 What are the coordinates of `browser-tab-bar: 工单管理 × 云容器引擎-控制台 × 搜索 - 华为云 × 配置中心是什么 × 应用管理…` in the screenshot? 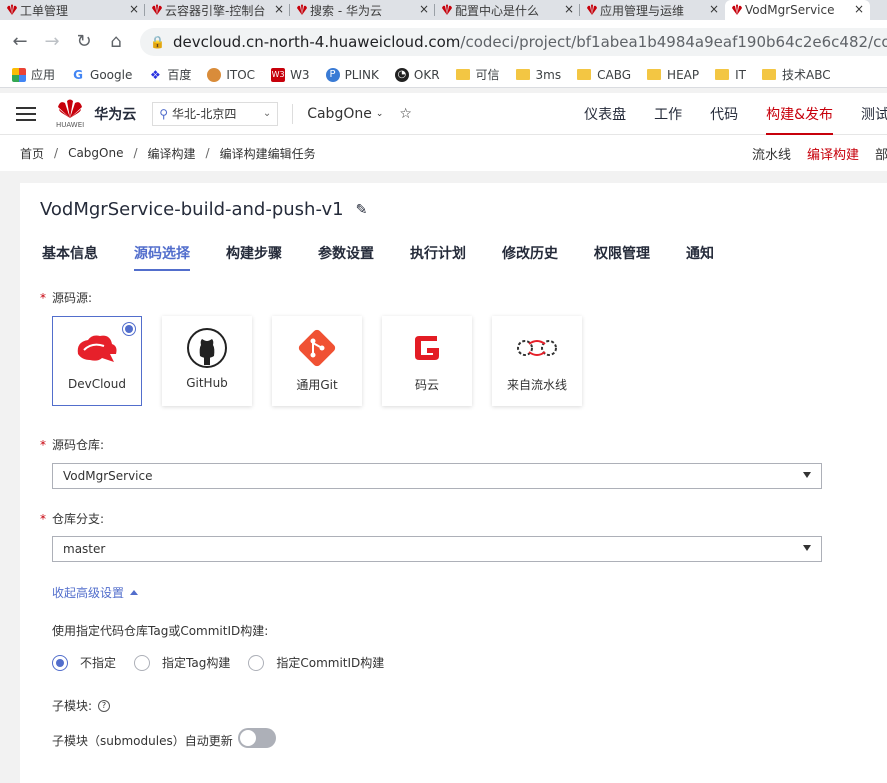 It's located at (443, 10).